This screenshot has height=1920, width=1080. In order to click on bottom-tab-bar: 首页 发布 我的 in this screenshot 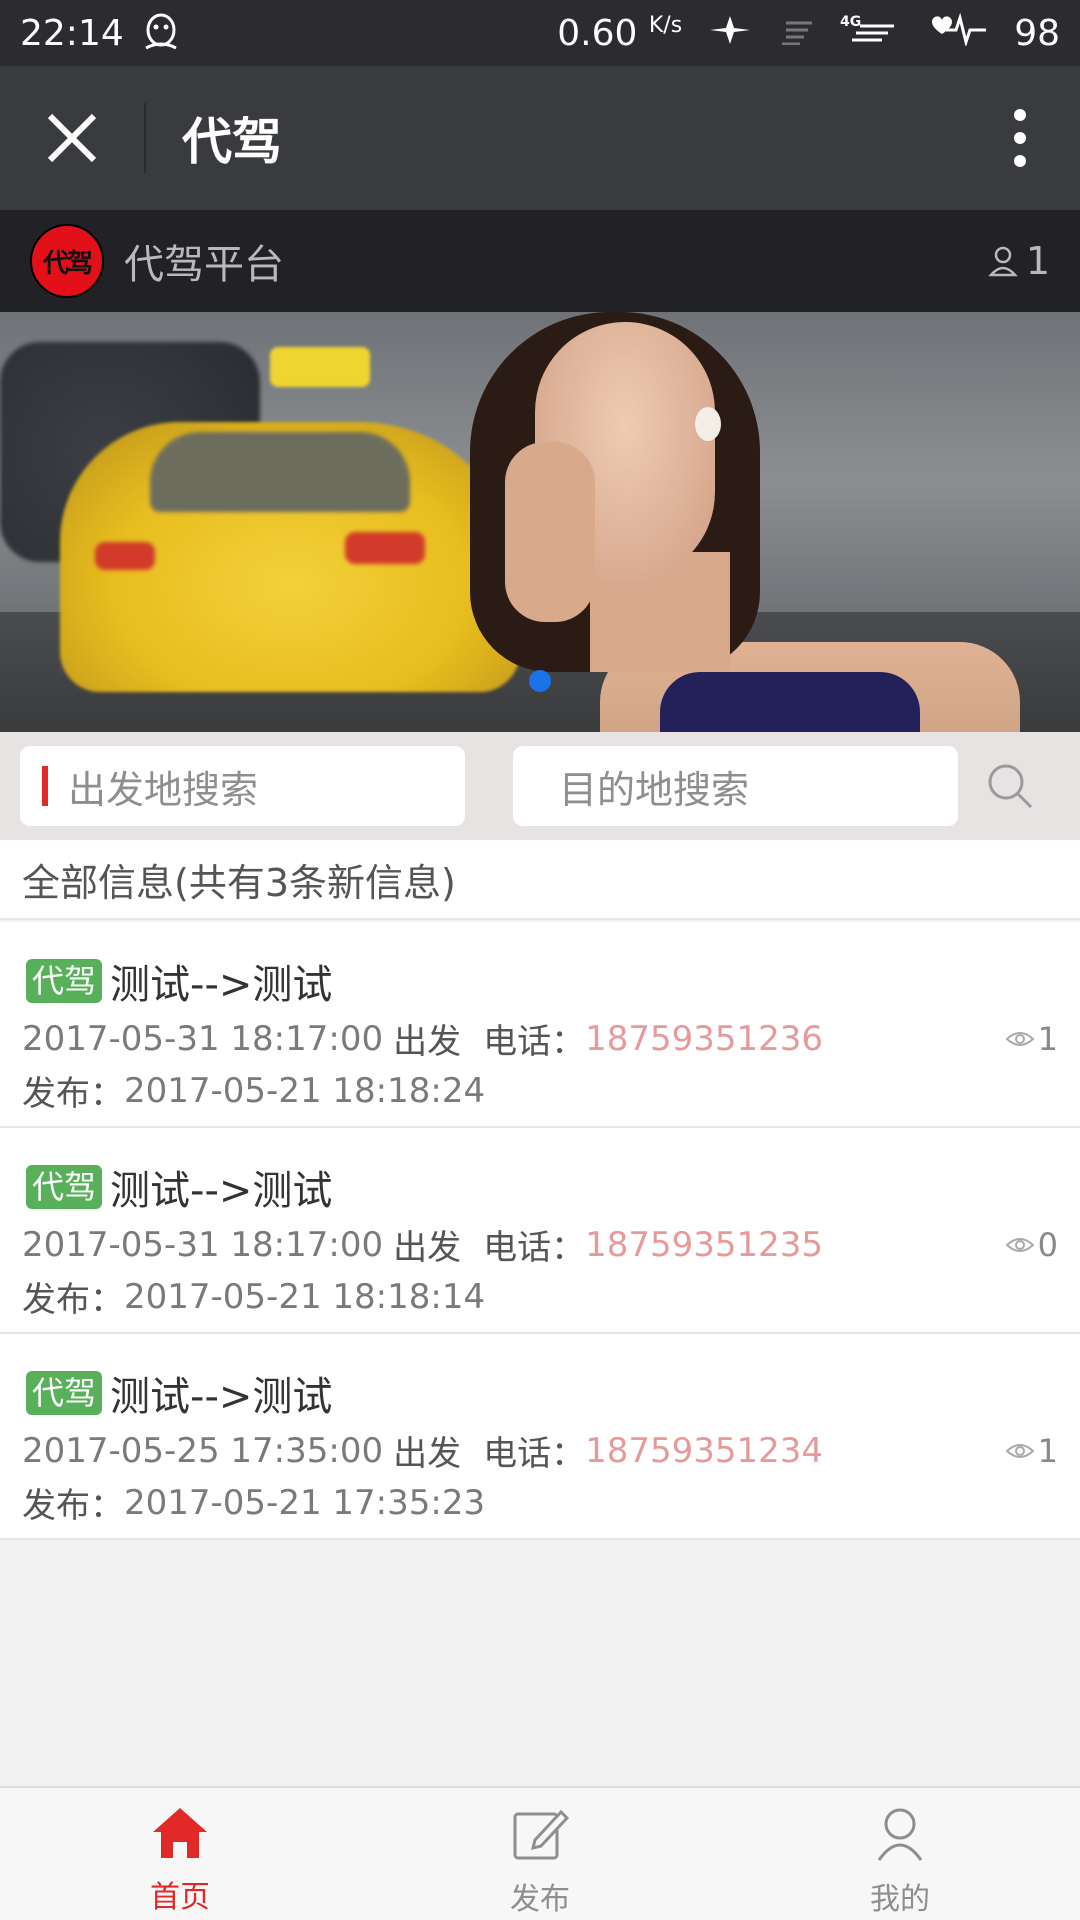, I will do `click(540, 1853)`.